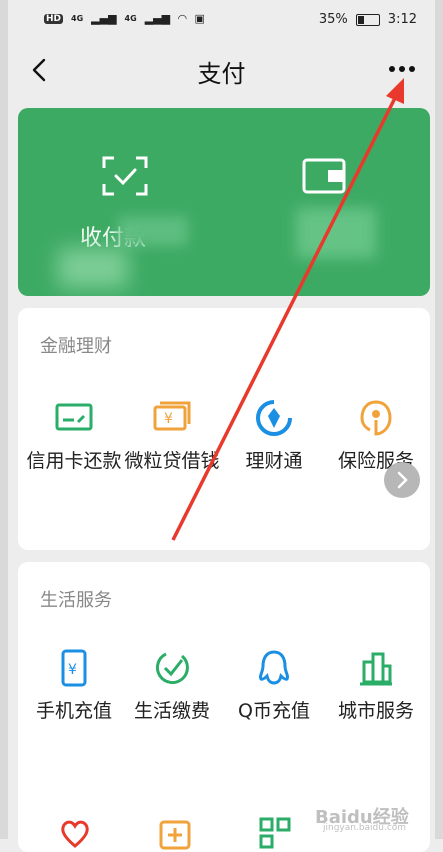 The image size is (443, 852). What do you see at coordinates (325, 176) in the screenshot?
I see `wallet-icon` at bounding box center [325, 176].